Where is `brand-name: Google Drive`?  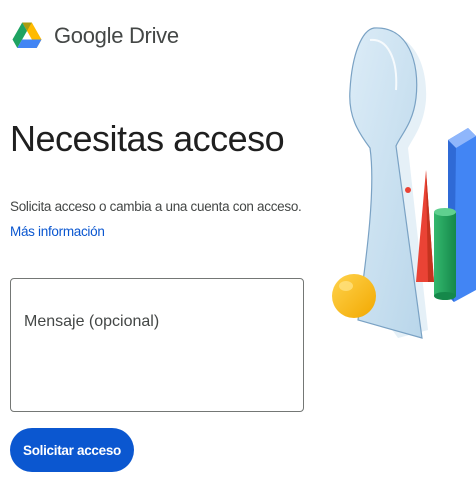
brand-name: Google Drive is located at coordinates (116, 35).